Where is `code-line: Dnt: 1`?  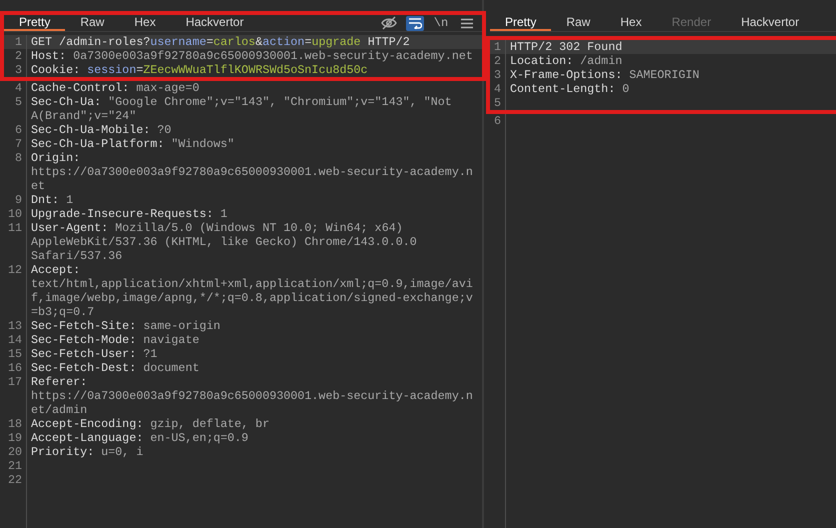
code-line: Dnt: 1 is located at coordinates (52, 200).